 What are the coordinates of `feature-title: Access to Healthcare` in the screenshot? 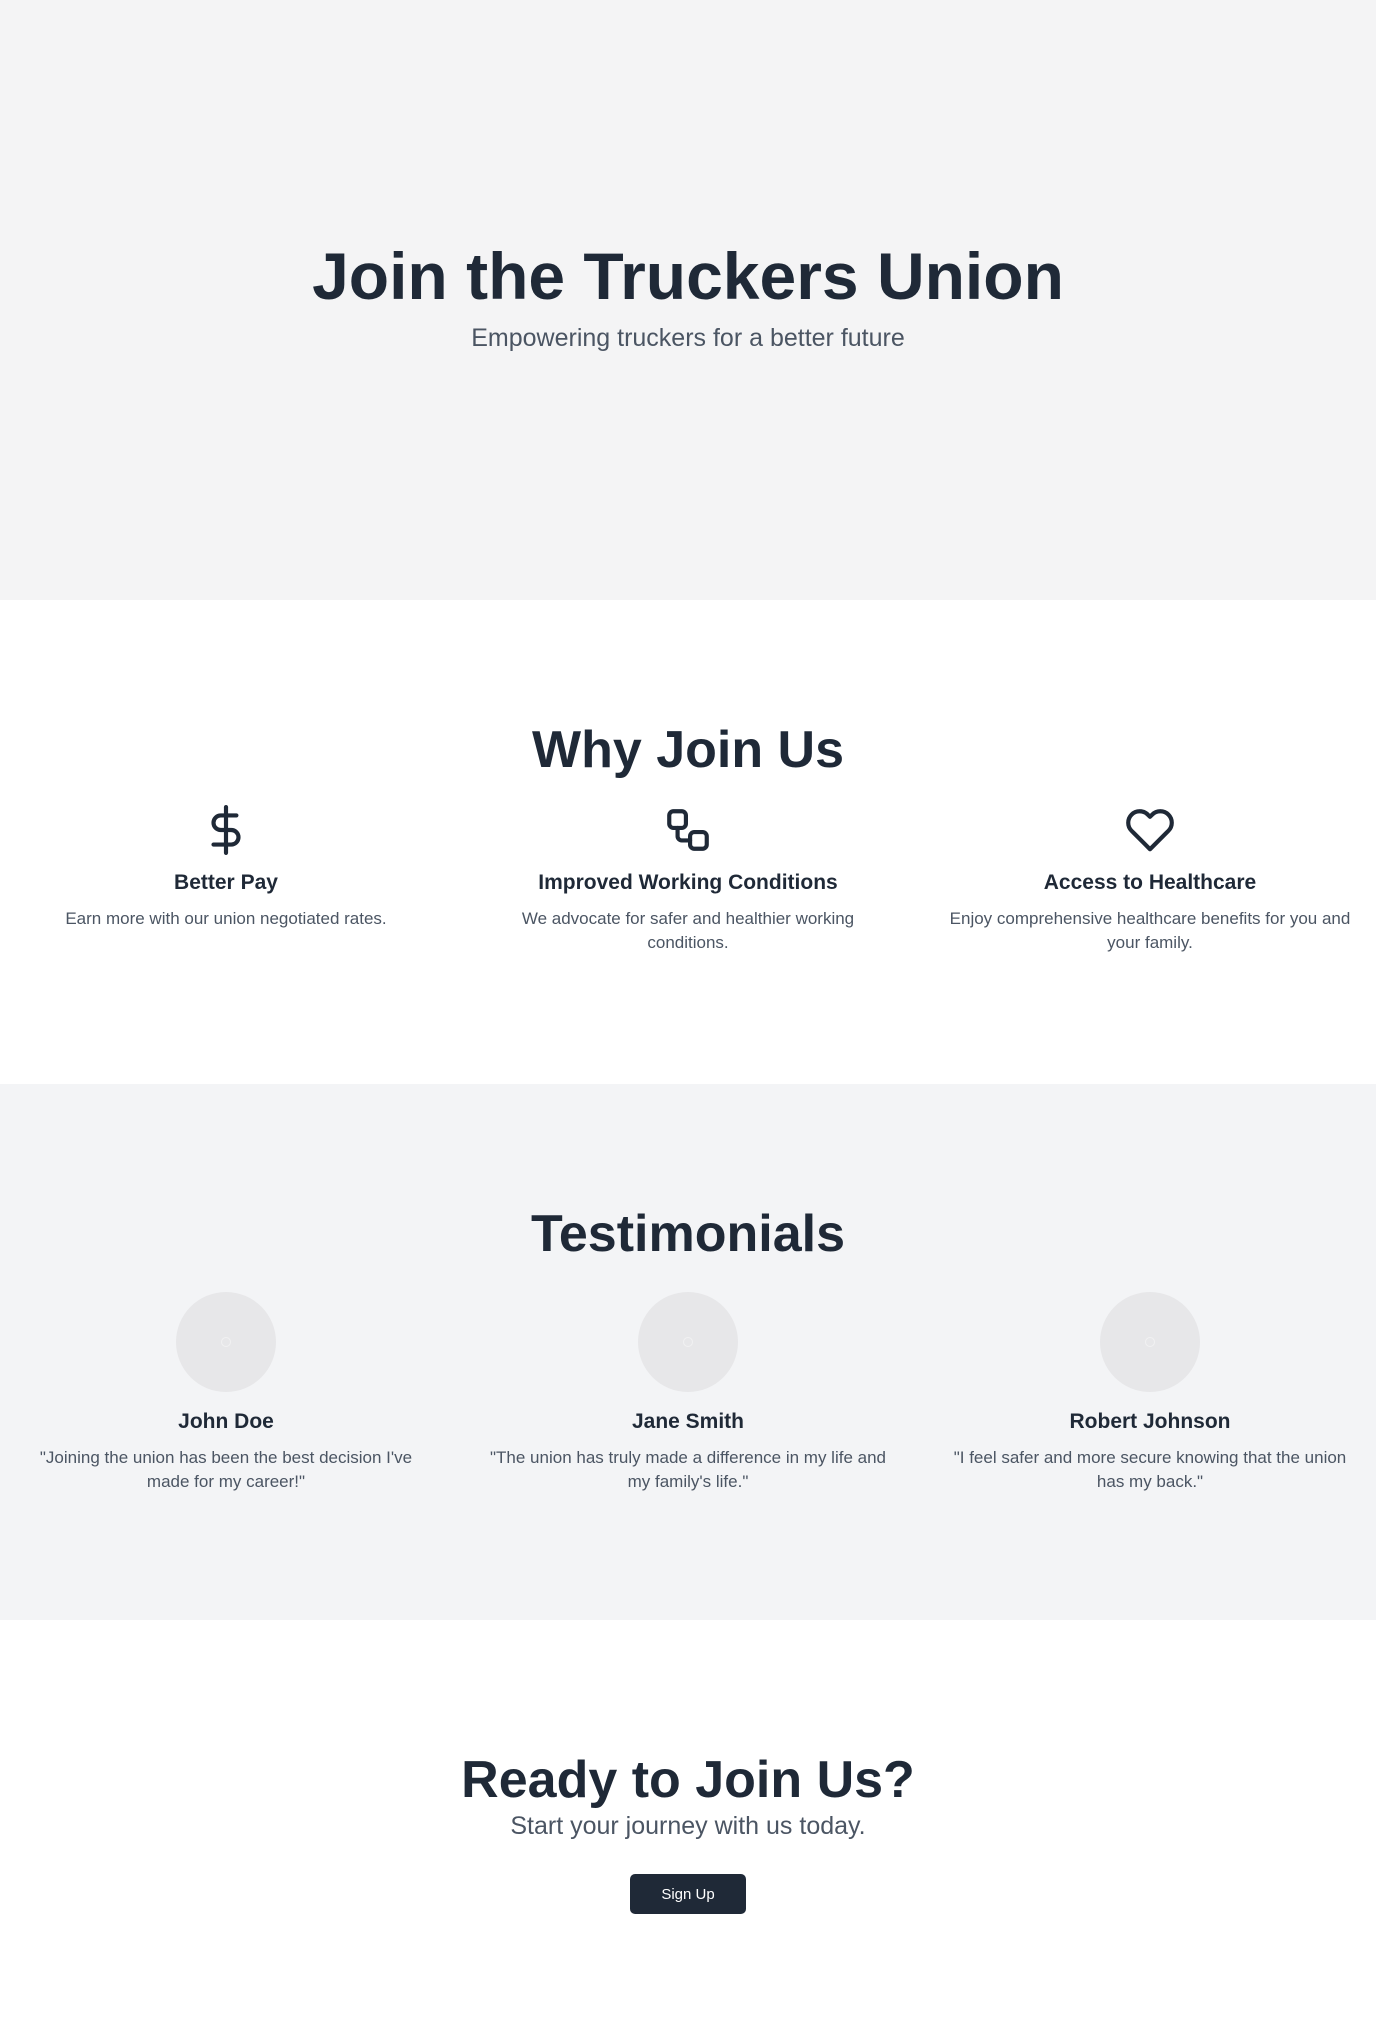 It's located at (1150, 882).